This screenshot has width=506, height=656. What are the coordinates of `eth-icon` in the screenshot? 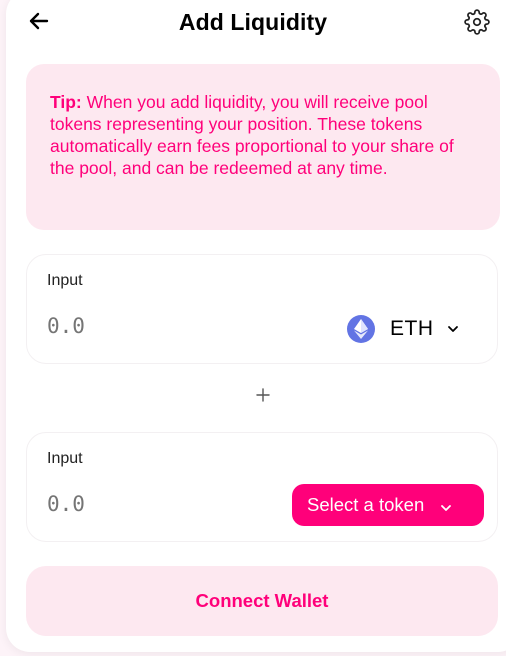 It's located at (361, 329).